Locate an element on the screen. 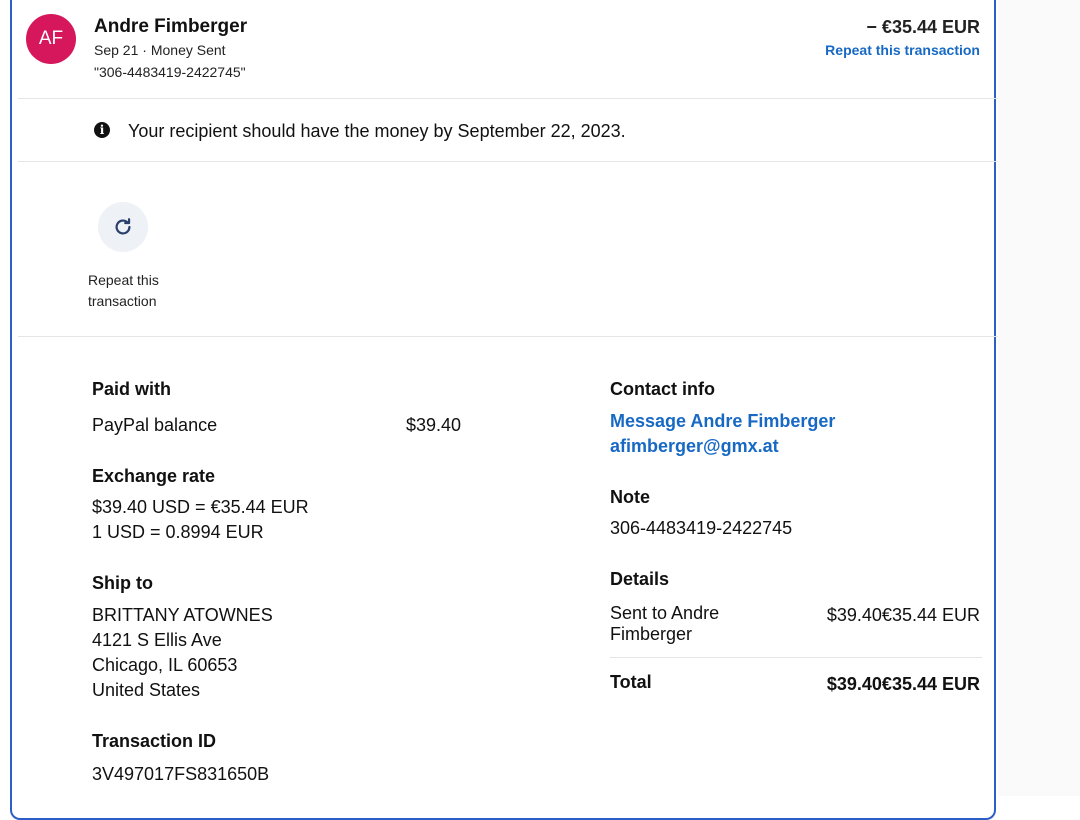 The width and height of the screenshot is (1080, 820). transaction-reference: "306-4483419-2422745" is located at coordinates (170, 72).